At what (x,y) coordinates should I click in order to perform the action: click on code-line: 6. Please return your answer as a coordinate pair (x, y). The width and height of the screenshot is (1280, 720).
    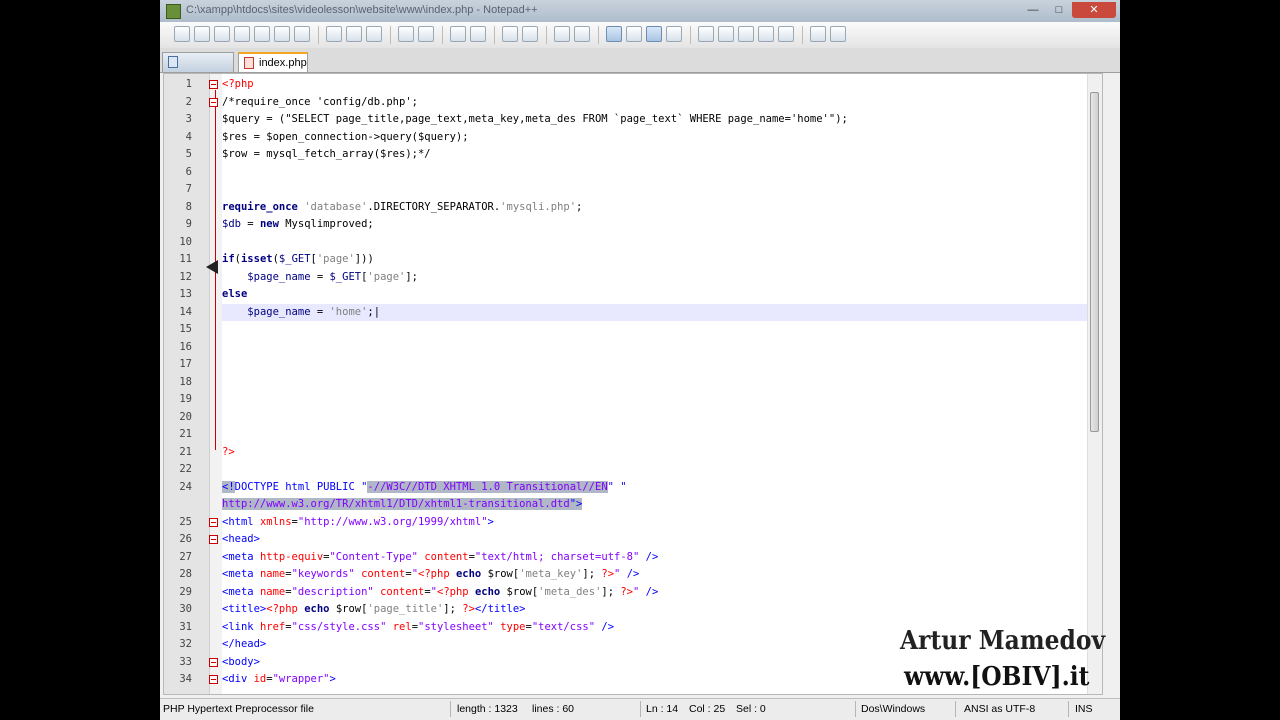
    Looking at the image, I should click on (633, 173).